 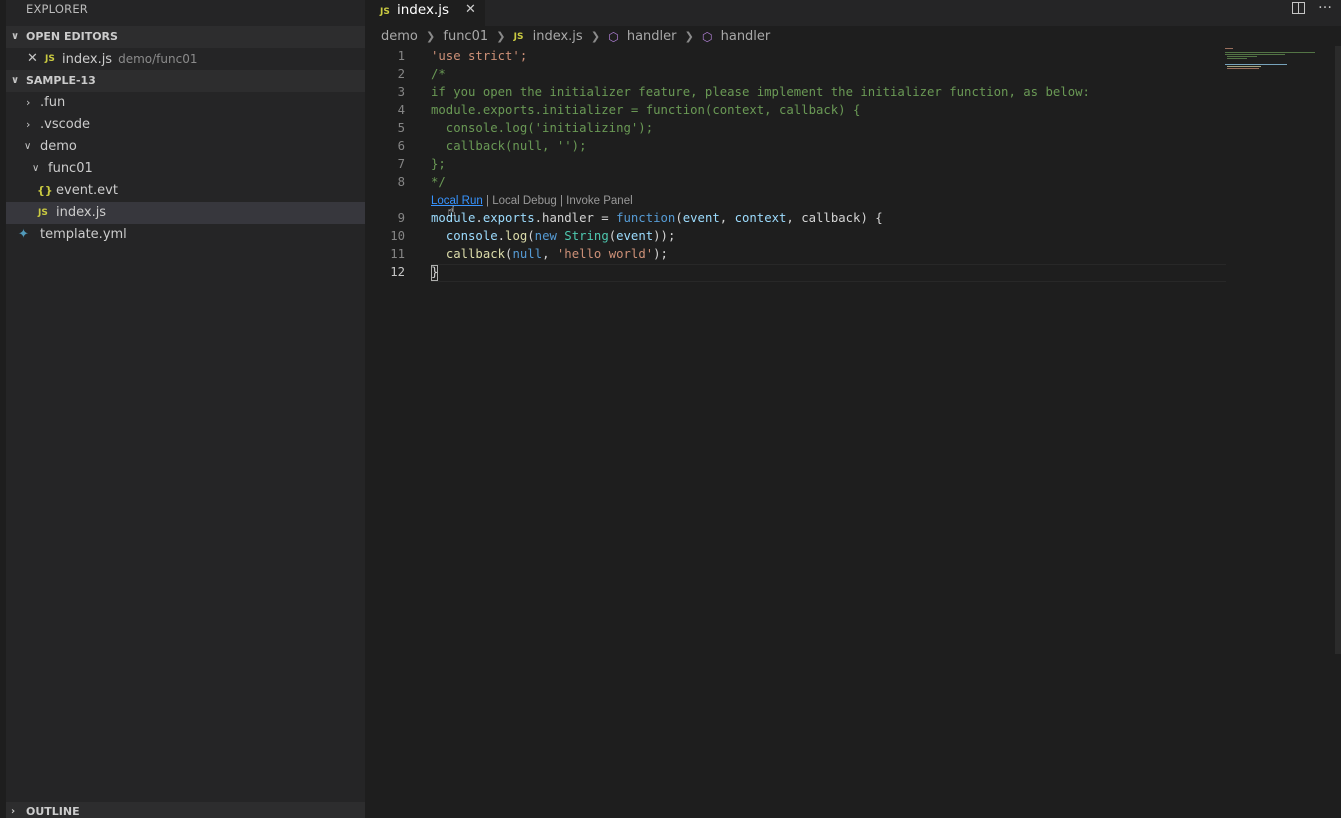 I want to click on line-number: 4, so click(x=401, y=110).